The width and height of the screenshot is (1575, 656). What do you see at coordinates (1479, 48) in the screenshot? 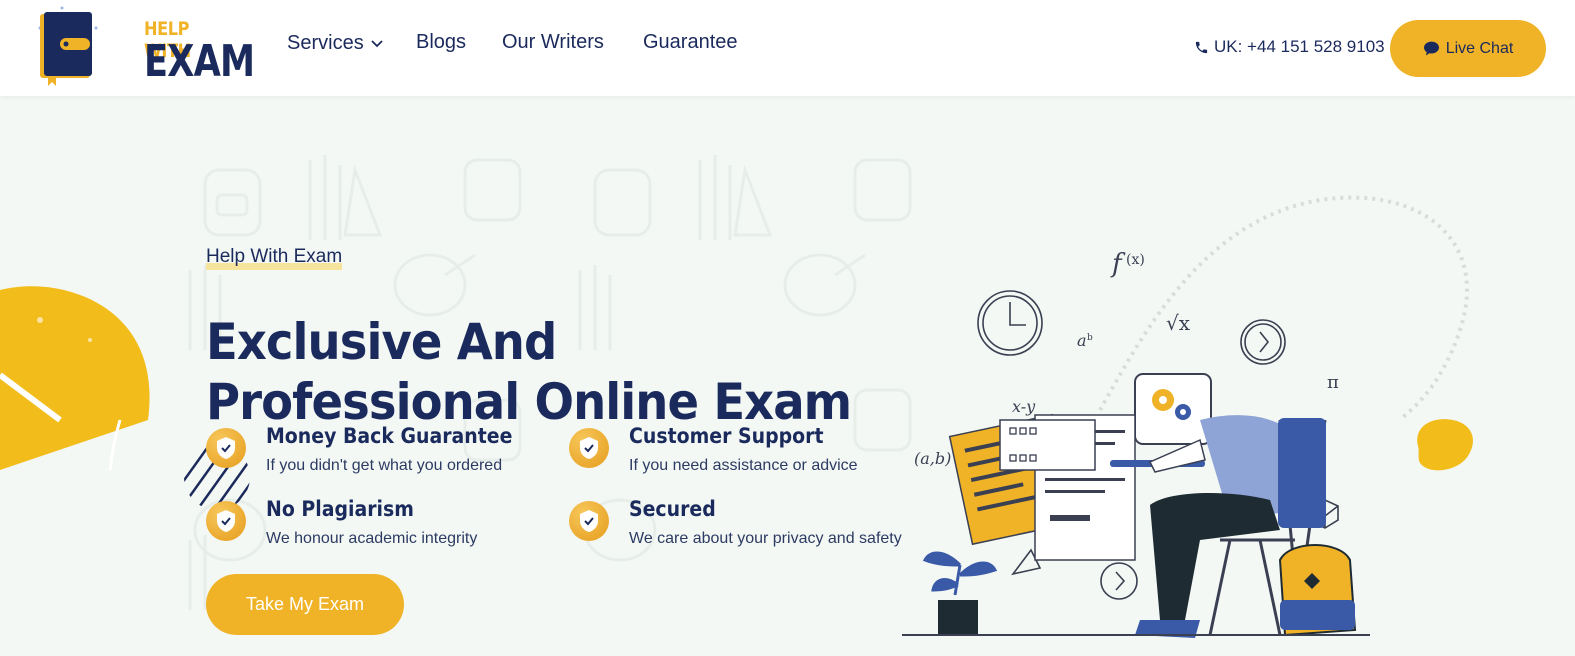
I see `live-chat-label: Live Chat` at bounding box center [1479, 48].